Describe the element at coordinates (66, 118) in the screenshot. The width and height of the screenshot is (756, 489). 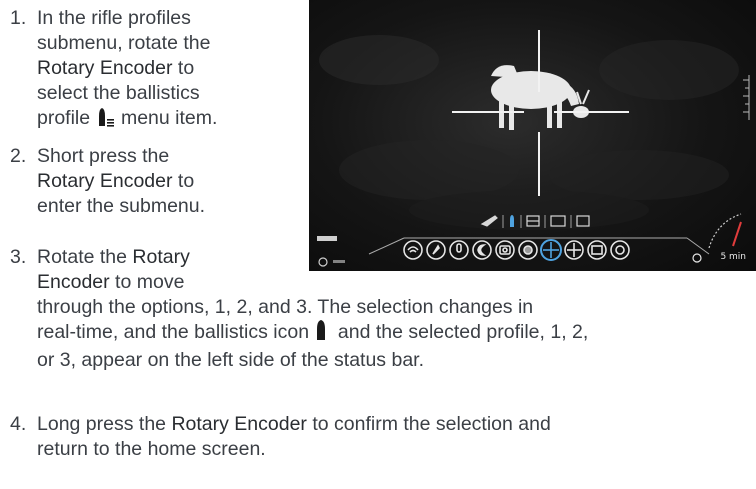
I see `step-text: profile` at that location.